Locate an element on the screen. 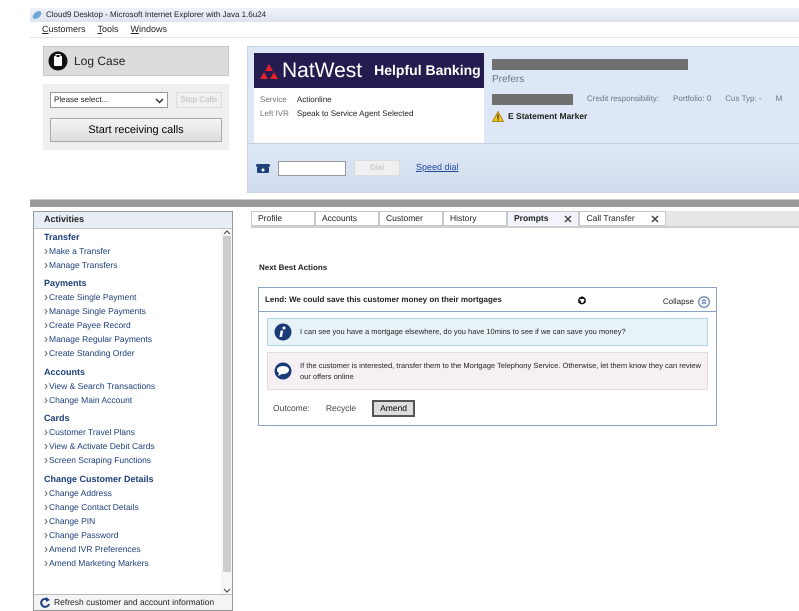  card-title: Lend: We could save this customer money on their mortgages is located at coordinates (383, 300).